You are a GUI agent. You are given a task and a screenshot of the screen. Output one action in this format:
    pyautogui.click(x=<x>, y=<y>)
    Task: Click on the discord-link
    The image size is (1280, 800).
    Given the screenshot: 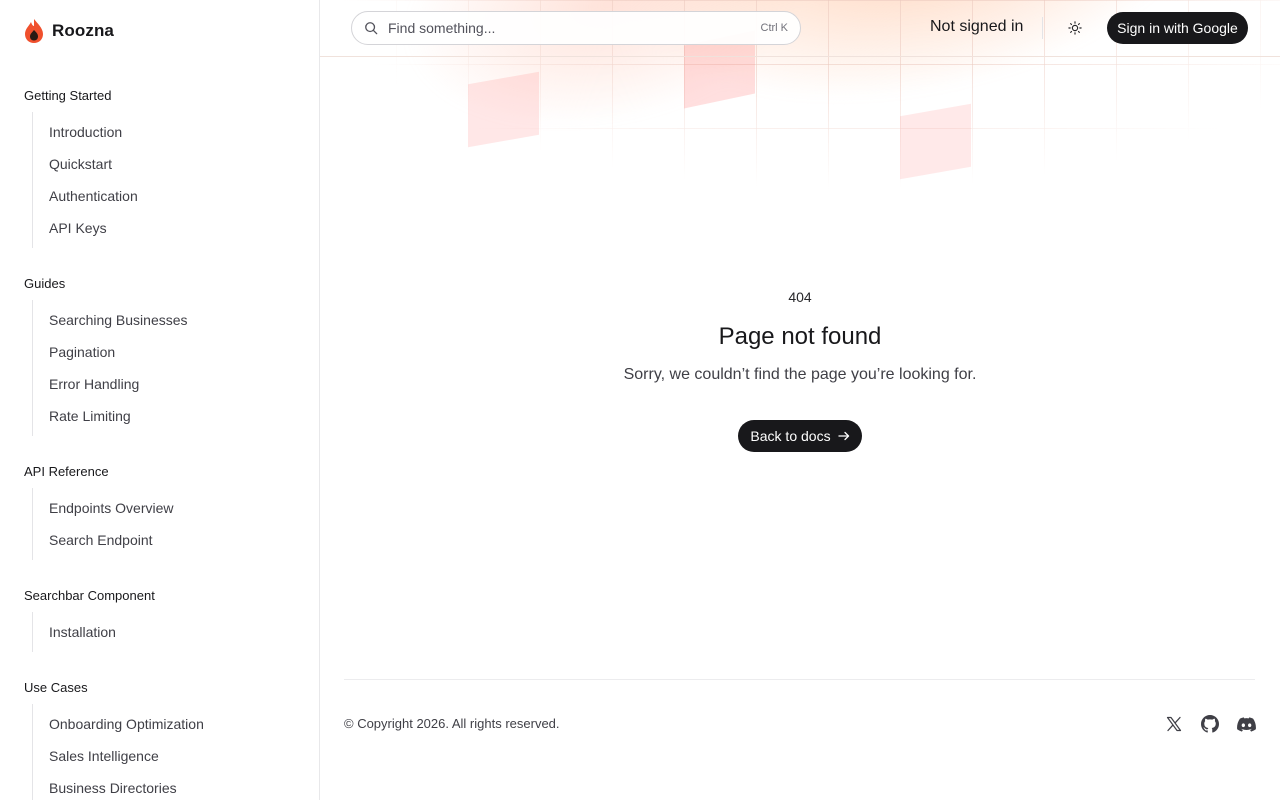 What is the action you would take?
    pyautogui.click(x=1246, y=724)
    